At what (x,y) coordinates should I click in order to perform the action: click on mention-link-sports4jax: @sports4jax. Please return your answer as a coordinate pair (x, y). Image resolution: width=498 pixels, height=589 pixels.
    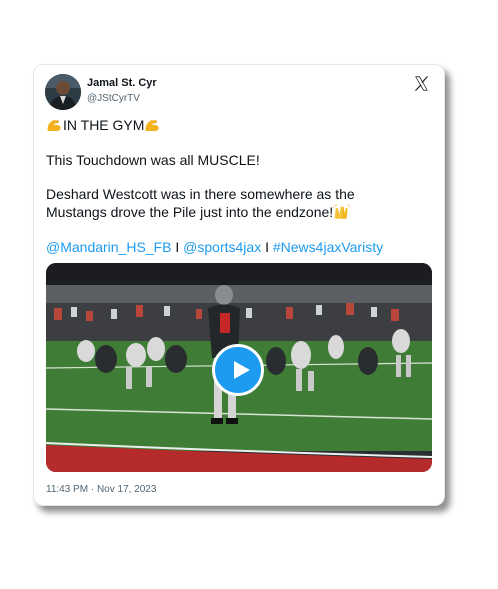
    Looking at the image, I should click on (222, 247).